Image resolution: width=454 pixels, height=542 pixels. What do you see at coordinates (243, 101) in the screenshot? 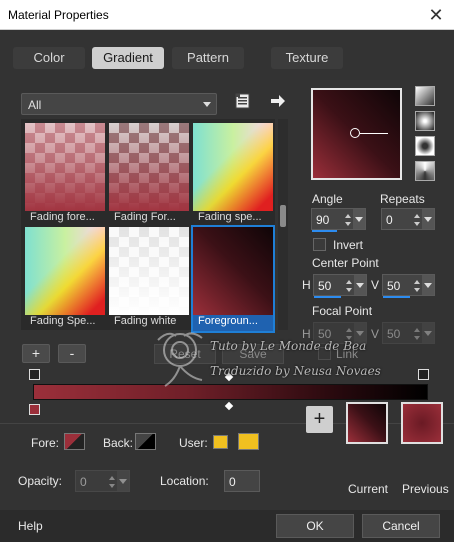
I see `resource-manager-icon` at bounding box center [243, 101].